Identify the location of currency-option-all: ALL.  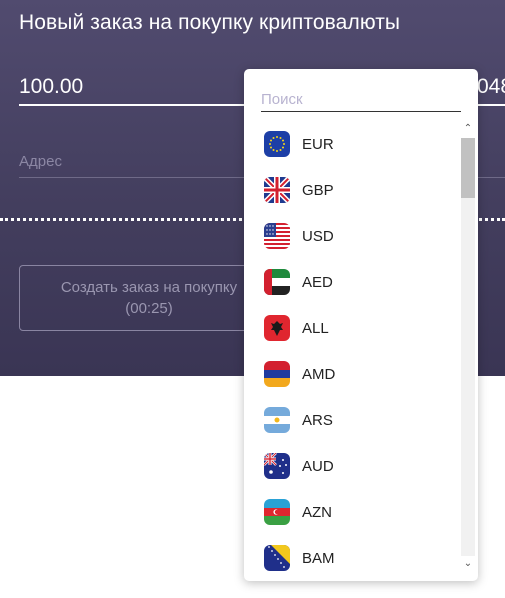
(351, 328).